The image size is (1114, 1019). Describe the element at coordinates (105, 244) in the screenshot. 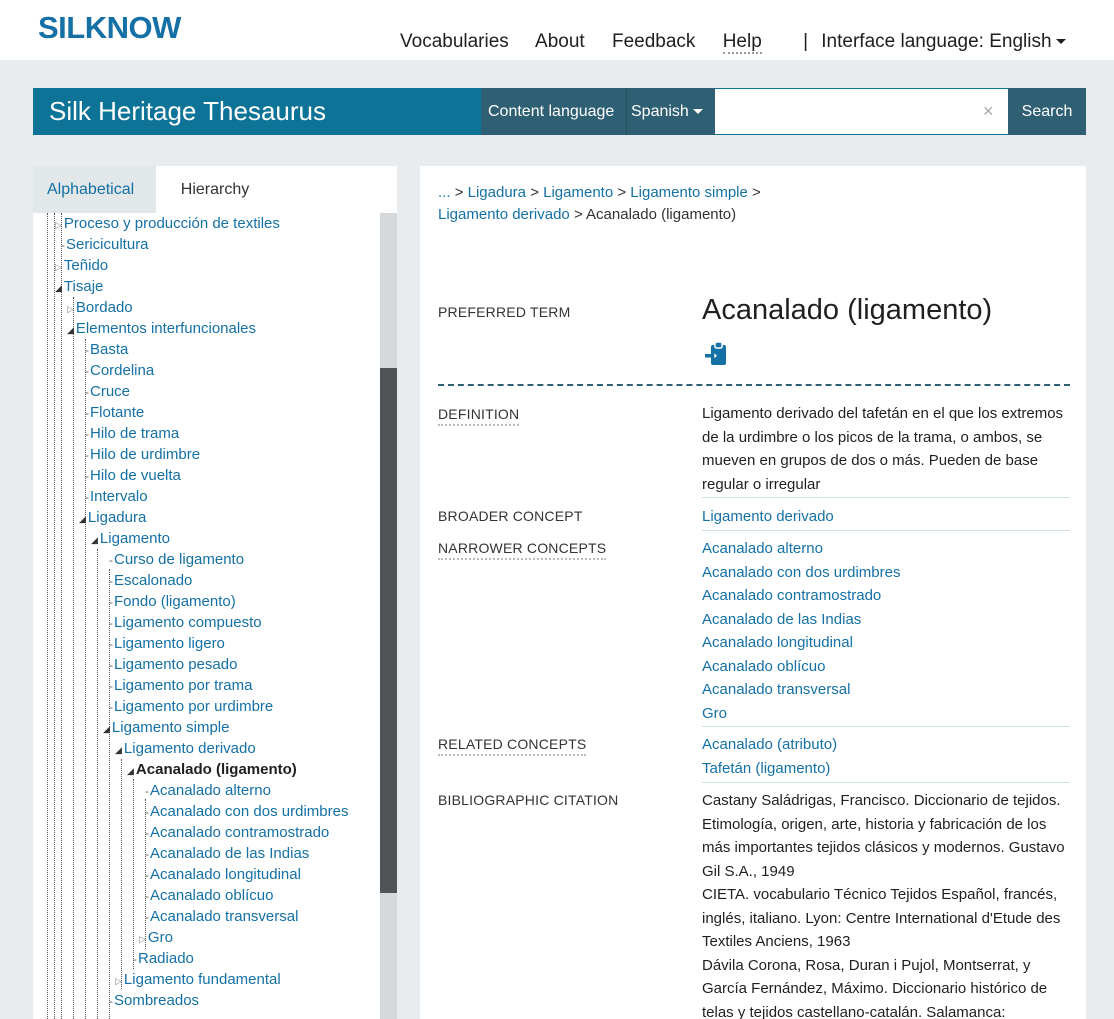

I see `tree-item: -Sericicultura` at that location.